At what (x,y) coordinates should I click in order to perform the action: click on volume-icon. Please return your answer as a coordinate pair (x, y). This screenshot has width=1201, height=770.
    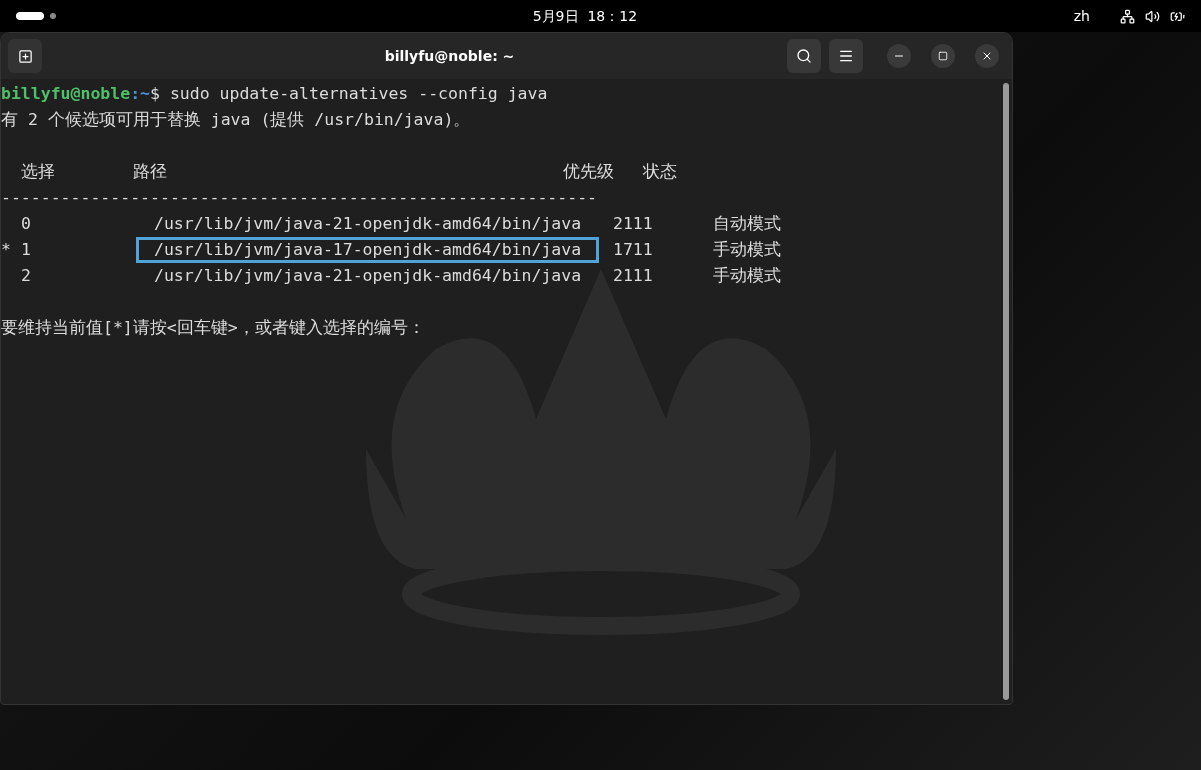
    Looking at the image, I should click on (1152, 16).